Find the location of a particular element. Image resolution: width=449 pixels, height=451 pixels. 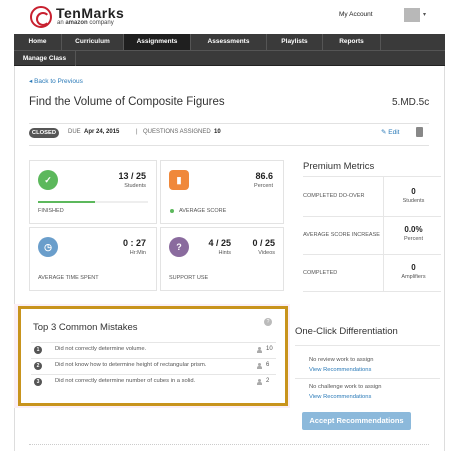

stopwatch-icon: ◷ is located at coordinates (48, 247).